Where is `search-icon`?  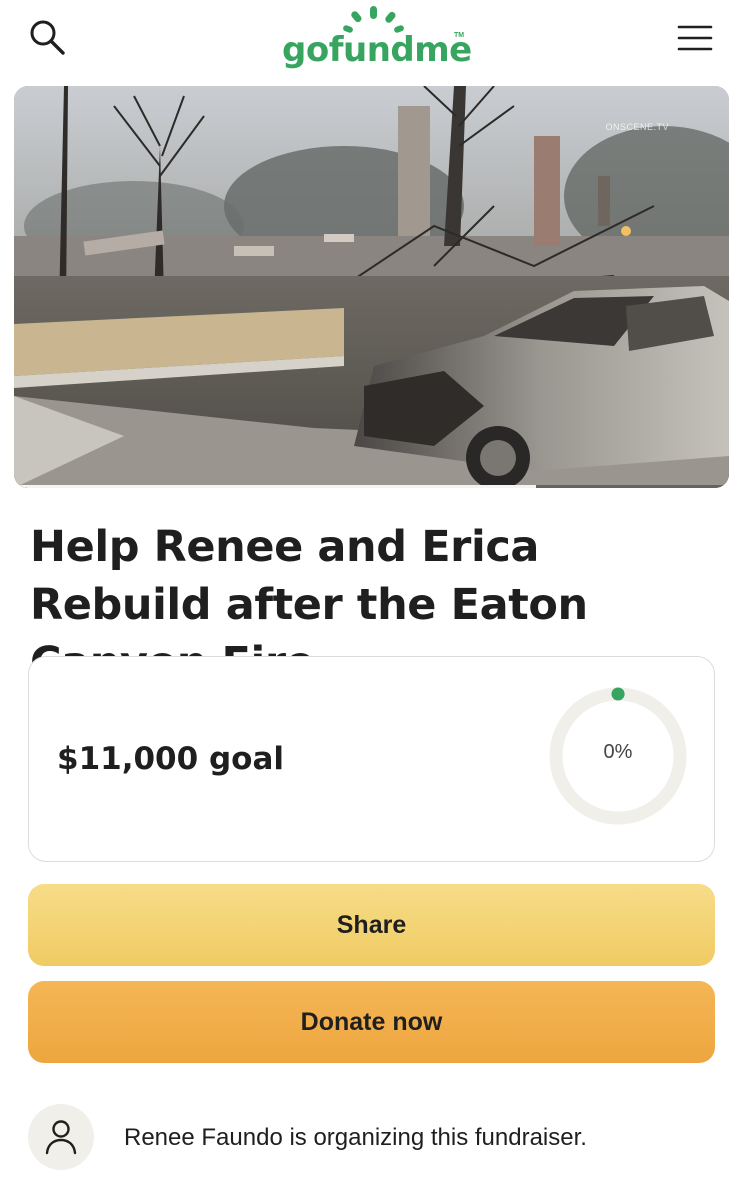
search-icon is located at coordinates (47, 37).